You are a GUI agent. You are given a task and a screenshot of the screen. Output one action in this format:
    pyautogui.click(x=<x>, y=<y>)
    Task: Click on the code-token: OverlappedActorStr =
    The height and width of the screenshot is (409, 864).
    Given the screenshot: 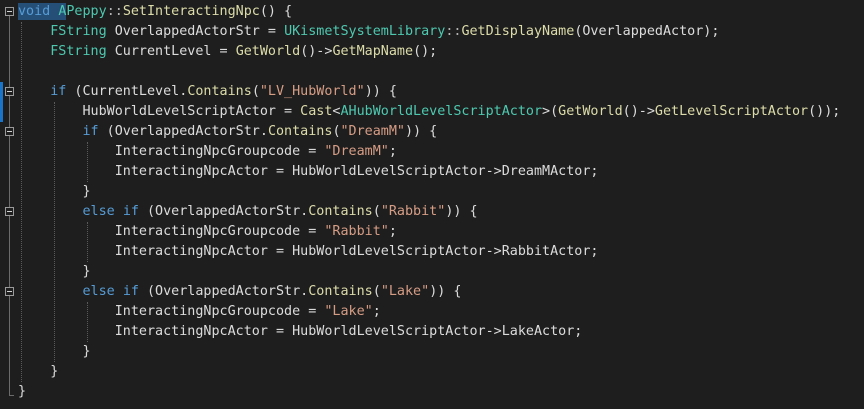 What is the action you would take?
    pyautogui.click(x=195, y=31)
    